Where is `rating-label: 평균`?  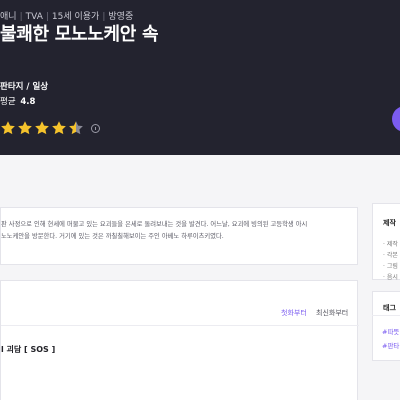 rating-label: 평균 is located at coordinates (8, 102).